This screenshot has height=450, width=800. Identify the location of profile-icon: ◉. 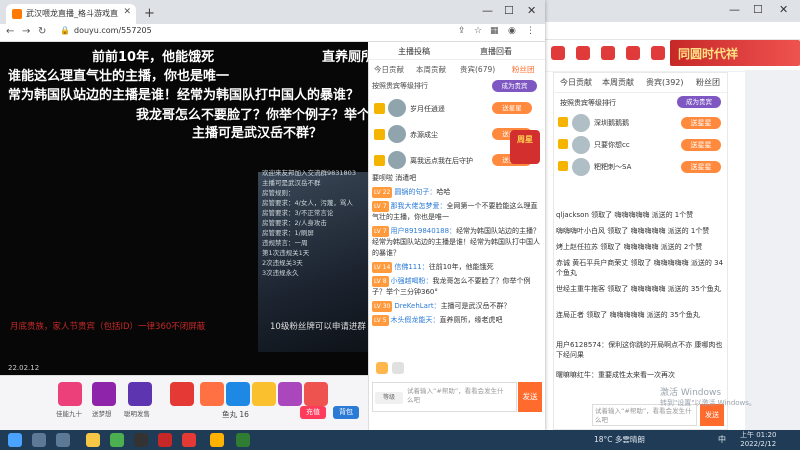
(512, 31).